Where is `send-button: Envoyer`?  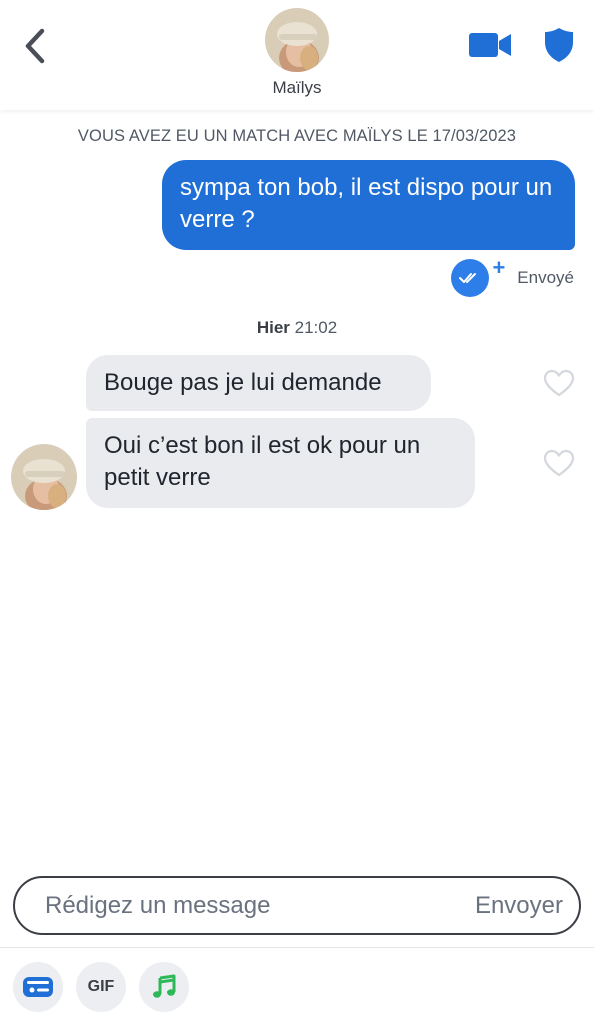
send-button: Envoyer is located at coordinates (519, 906).